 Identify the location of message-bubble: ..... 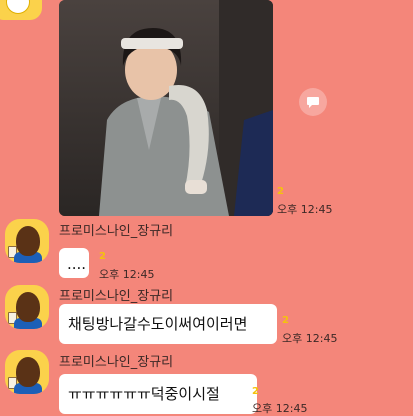
(74, 263).